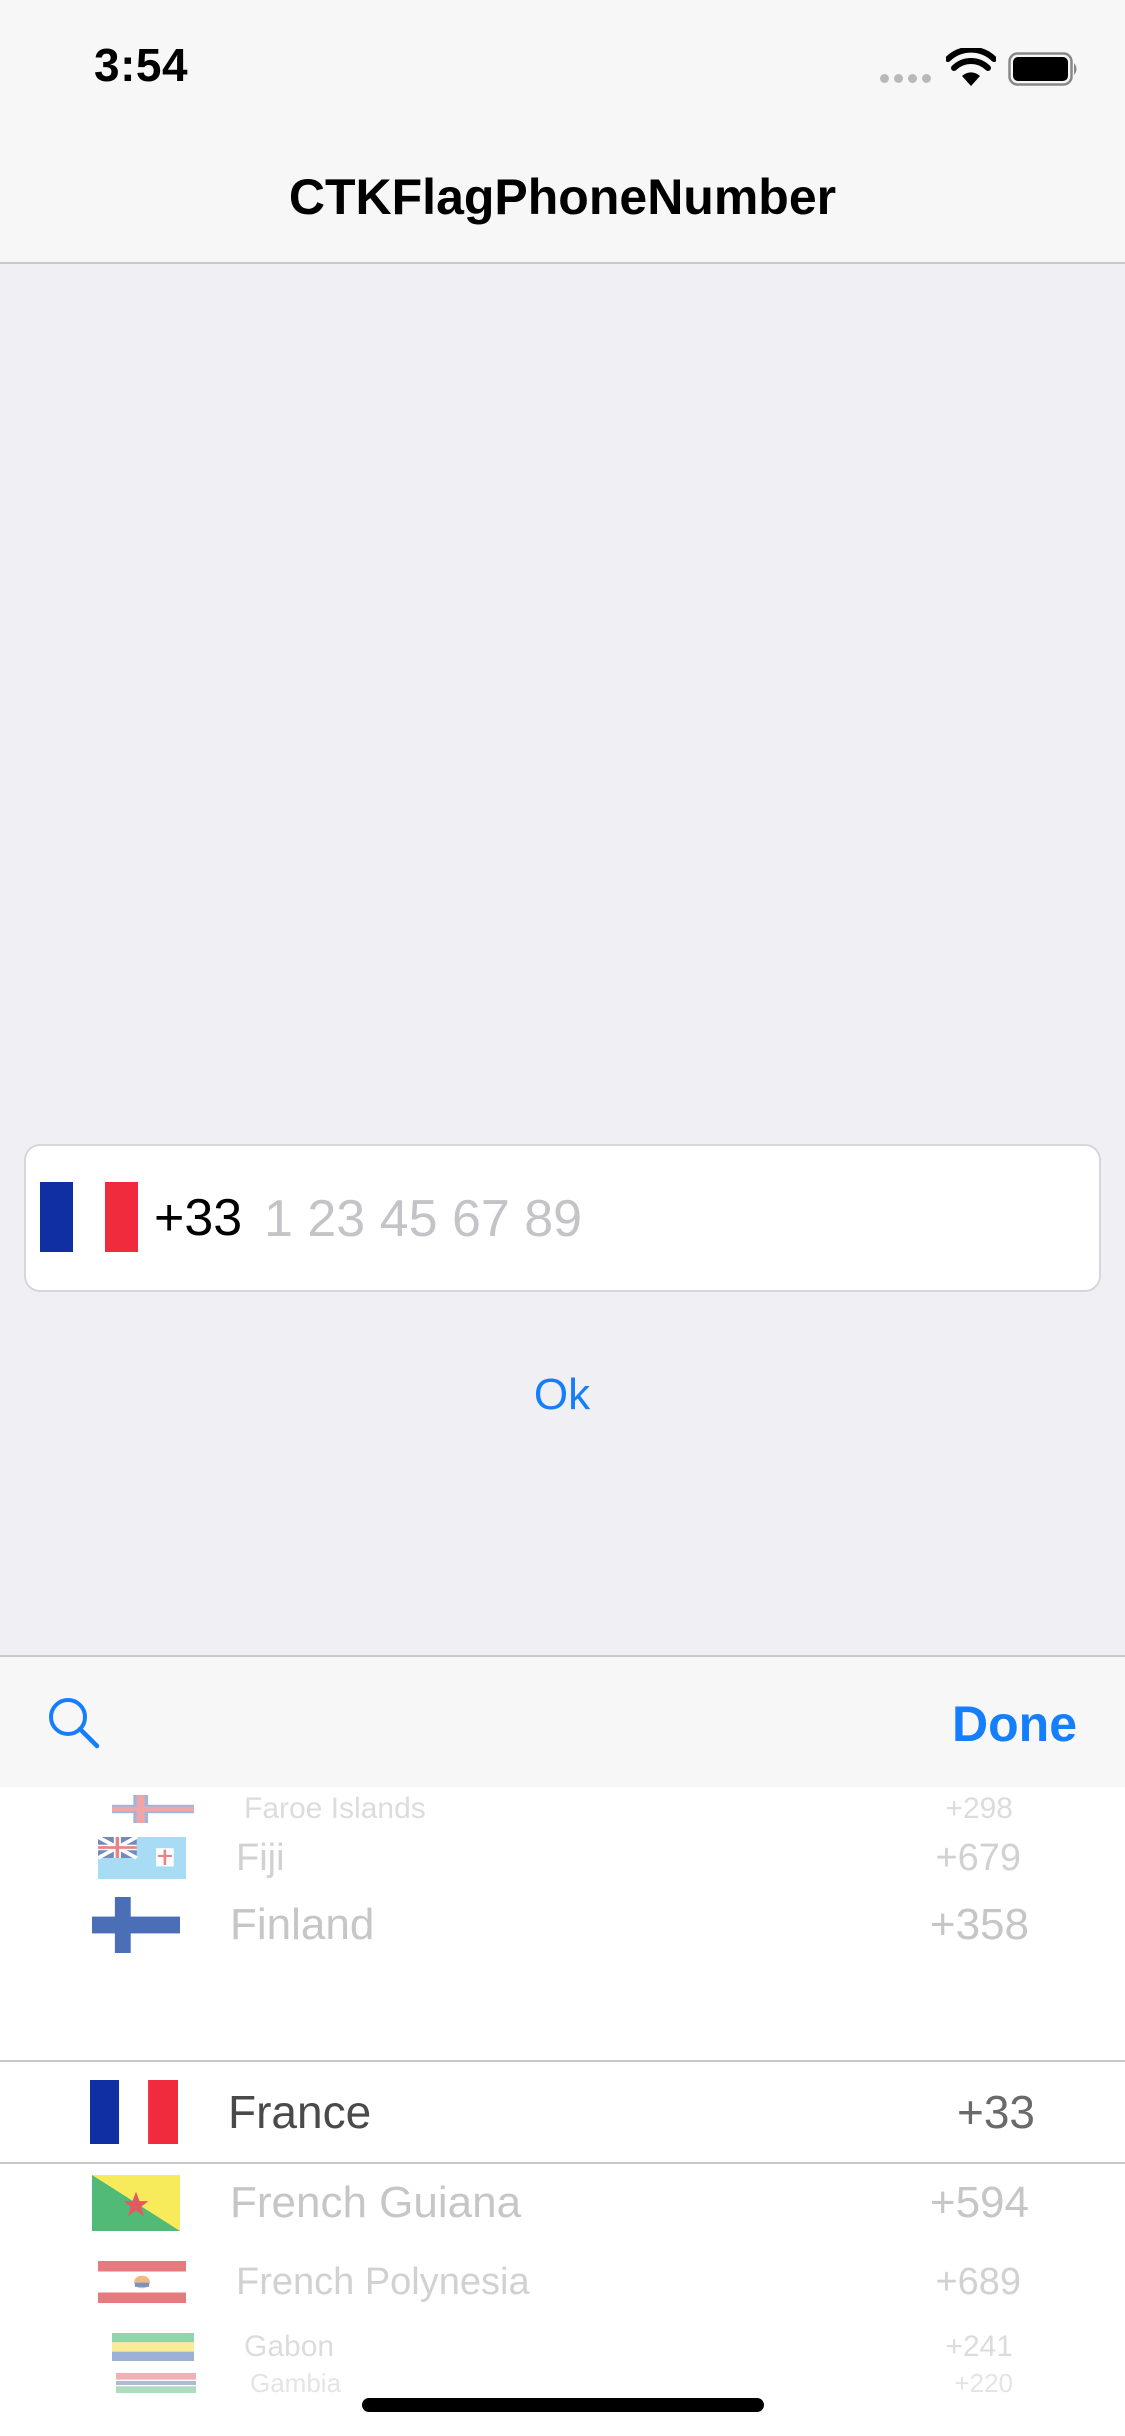 The image size is (1125, 2436). Describe the element at coordinates (563, 2405) in the screenshot. I see `home-indicator` at that location.